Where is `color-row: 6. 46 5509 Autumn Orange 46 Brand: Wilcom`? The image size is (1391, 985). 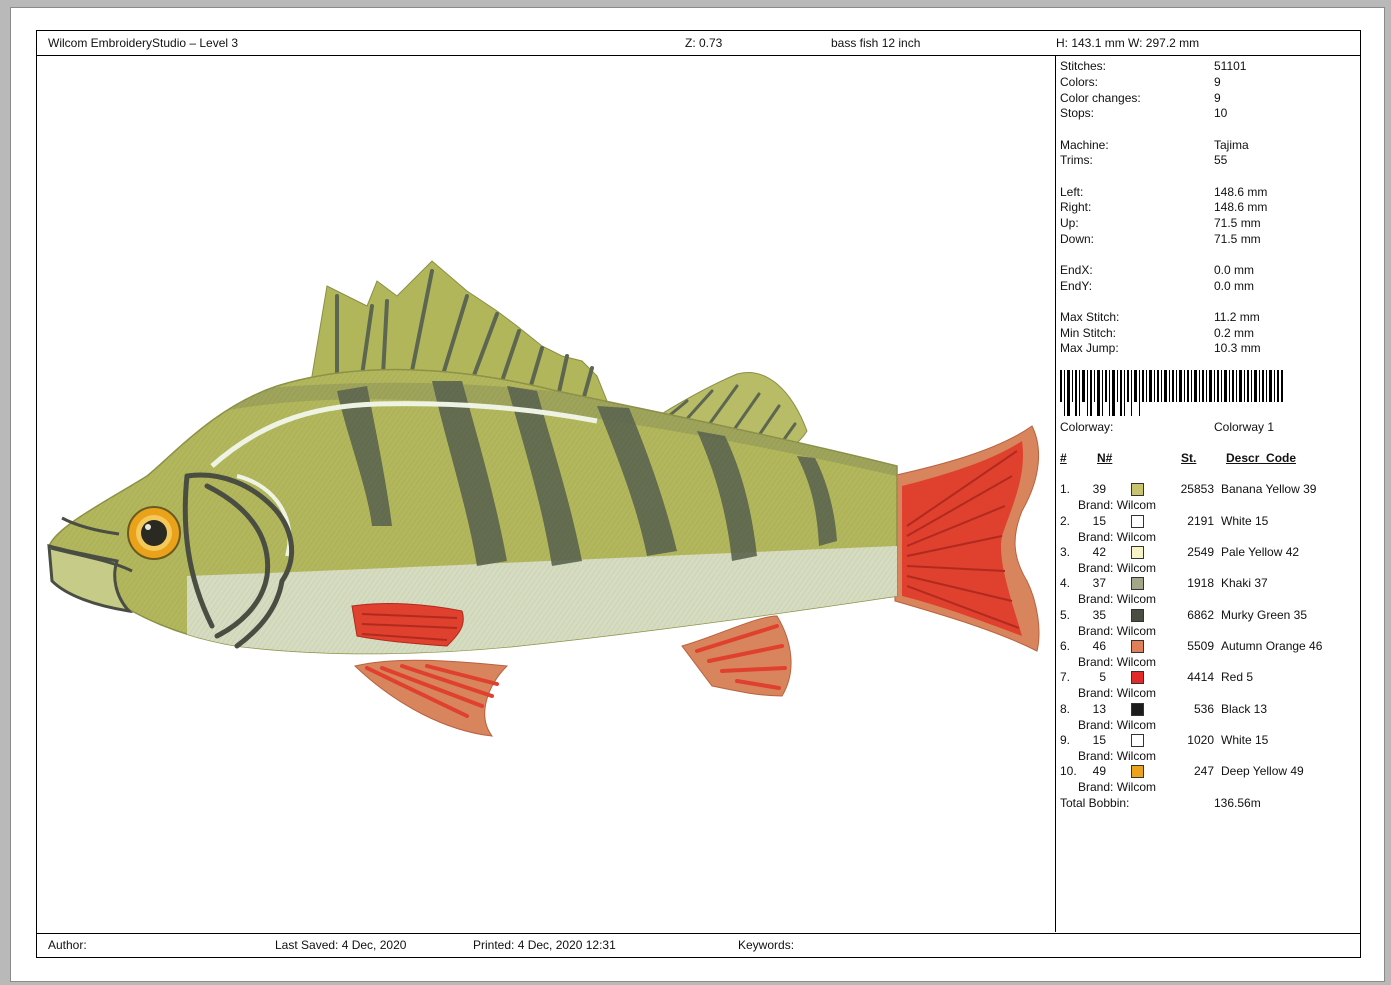 color-row: 6. 46 5509 Autumn Orange 46 Brand: Wilcom is located at coordinates (1191, 654).